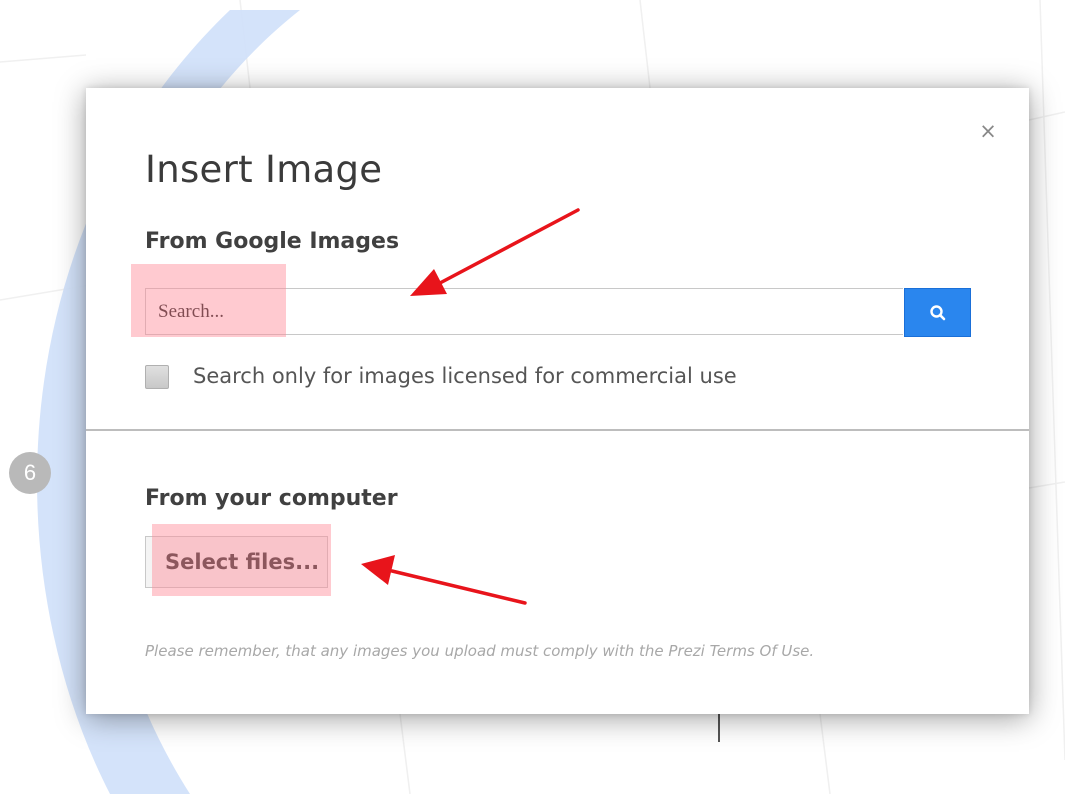 This screenshot has height=794, width=1065. I want to click on search-button, so click(937, 312).